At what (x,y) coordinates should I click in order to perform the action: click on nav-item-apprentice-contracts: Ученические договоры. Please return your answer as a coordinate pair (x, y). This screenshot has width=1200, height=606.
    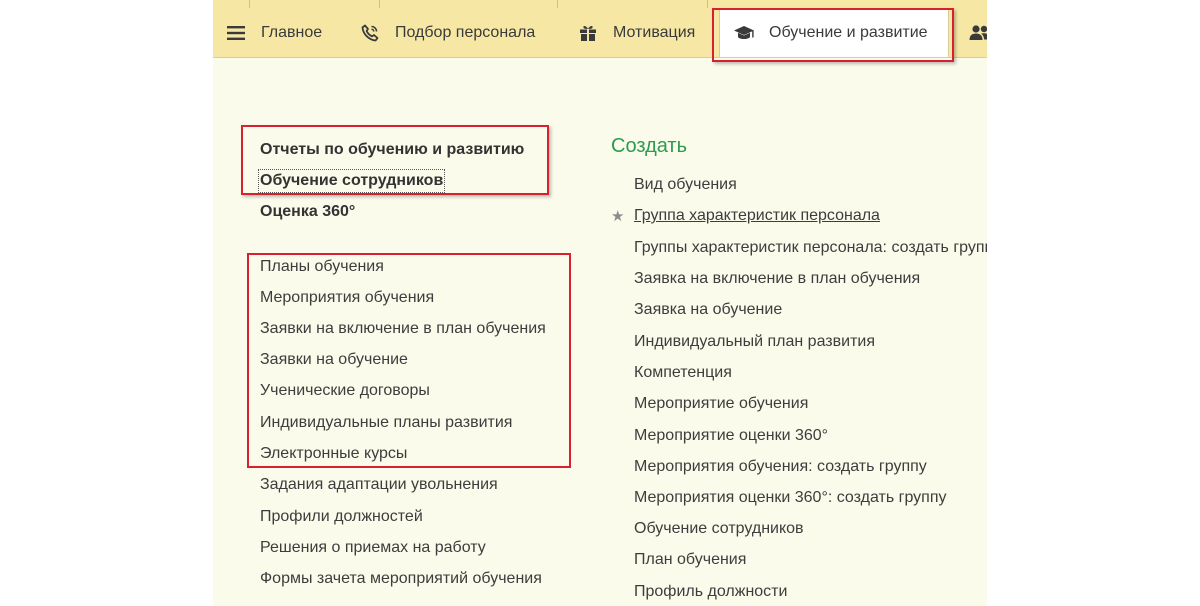
    Looking at the image, I should click on (345, 391).